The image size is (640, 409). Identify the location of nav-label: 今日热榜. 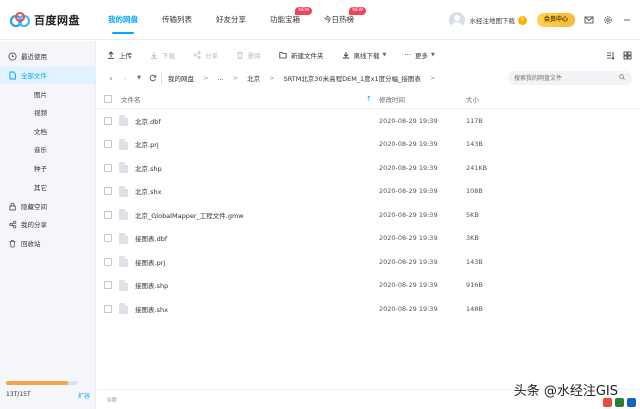
(339, 19).